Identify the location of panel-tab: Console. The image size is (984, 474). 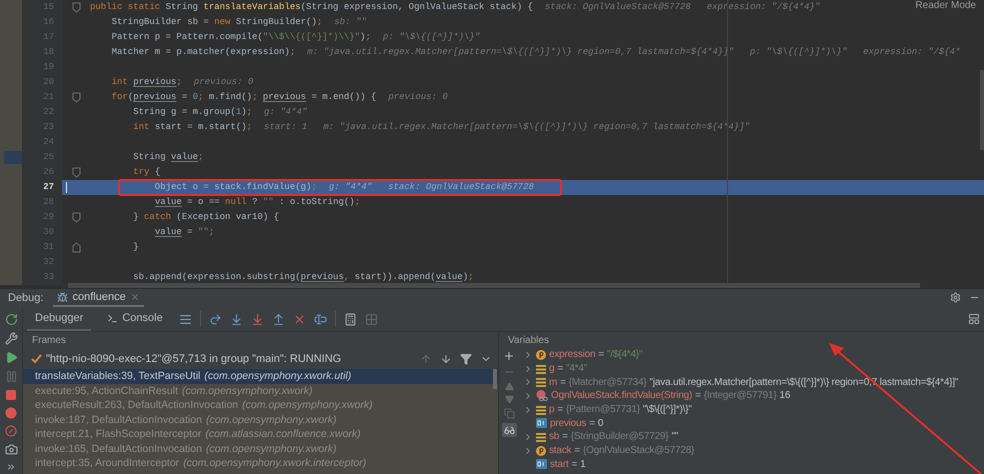
(135, 319).